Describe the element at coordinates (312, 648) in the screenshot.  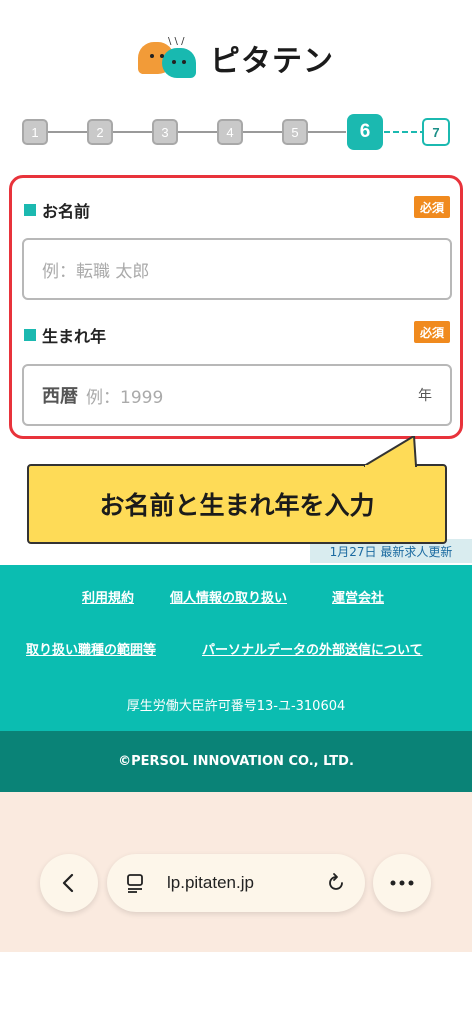
I see `footer-link-personal-data: パーソナルデータの外部送信について` at that location.